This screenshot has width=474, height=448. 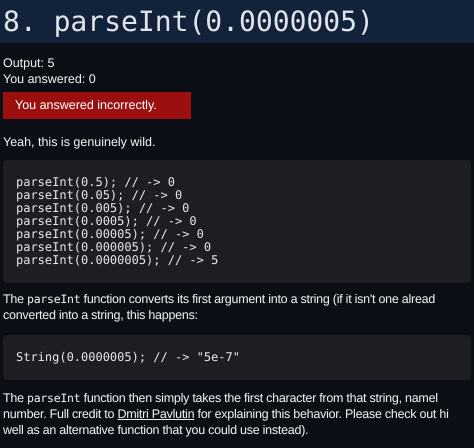 I want to click on code-line: parseInt(0.00005); // -> 0, so click(x=110, y=234).